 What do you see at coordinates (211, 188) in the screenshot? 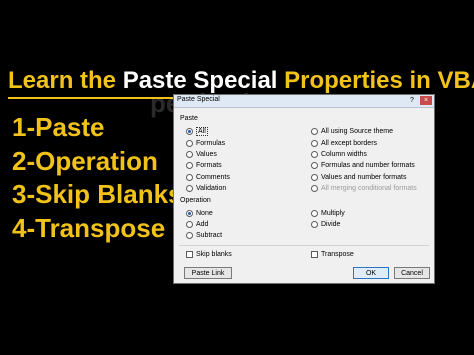
I see `radio-label: Validation` at bounding box center [211, 188].